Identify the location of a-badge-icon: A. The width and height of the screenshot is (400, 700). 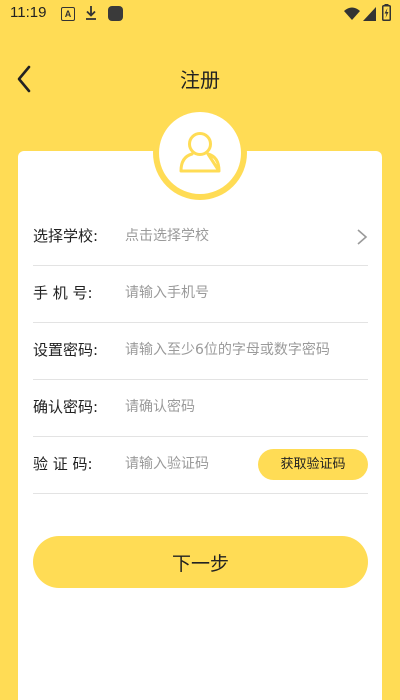
(68, 14).